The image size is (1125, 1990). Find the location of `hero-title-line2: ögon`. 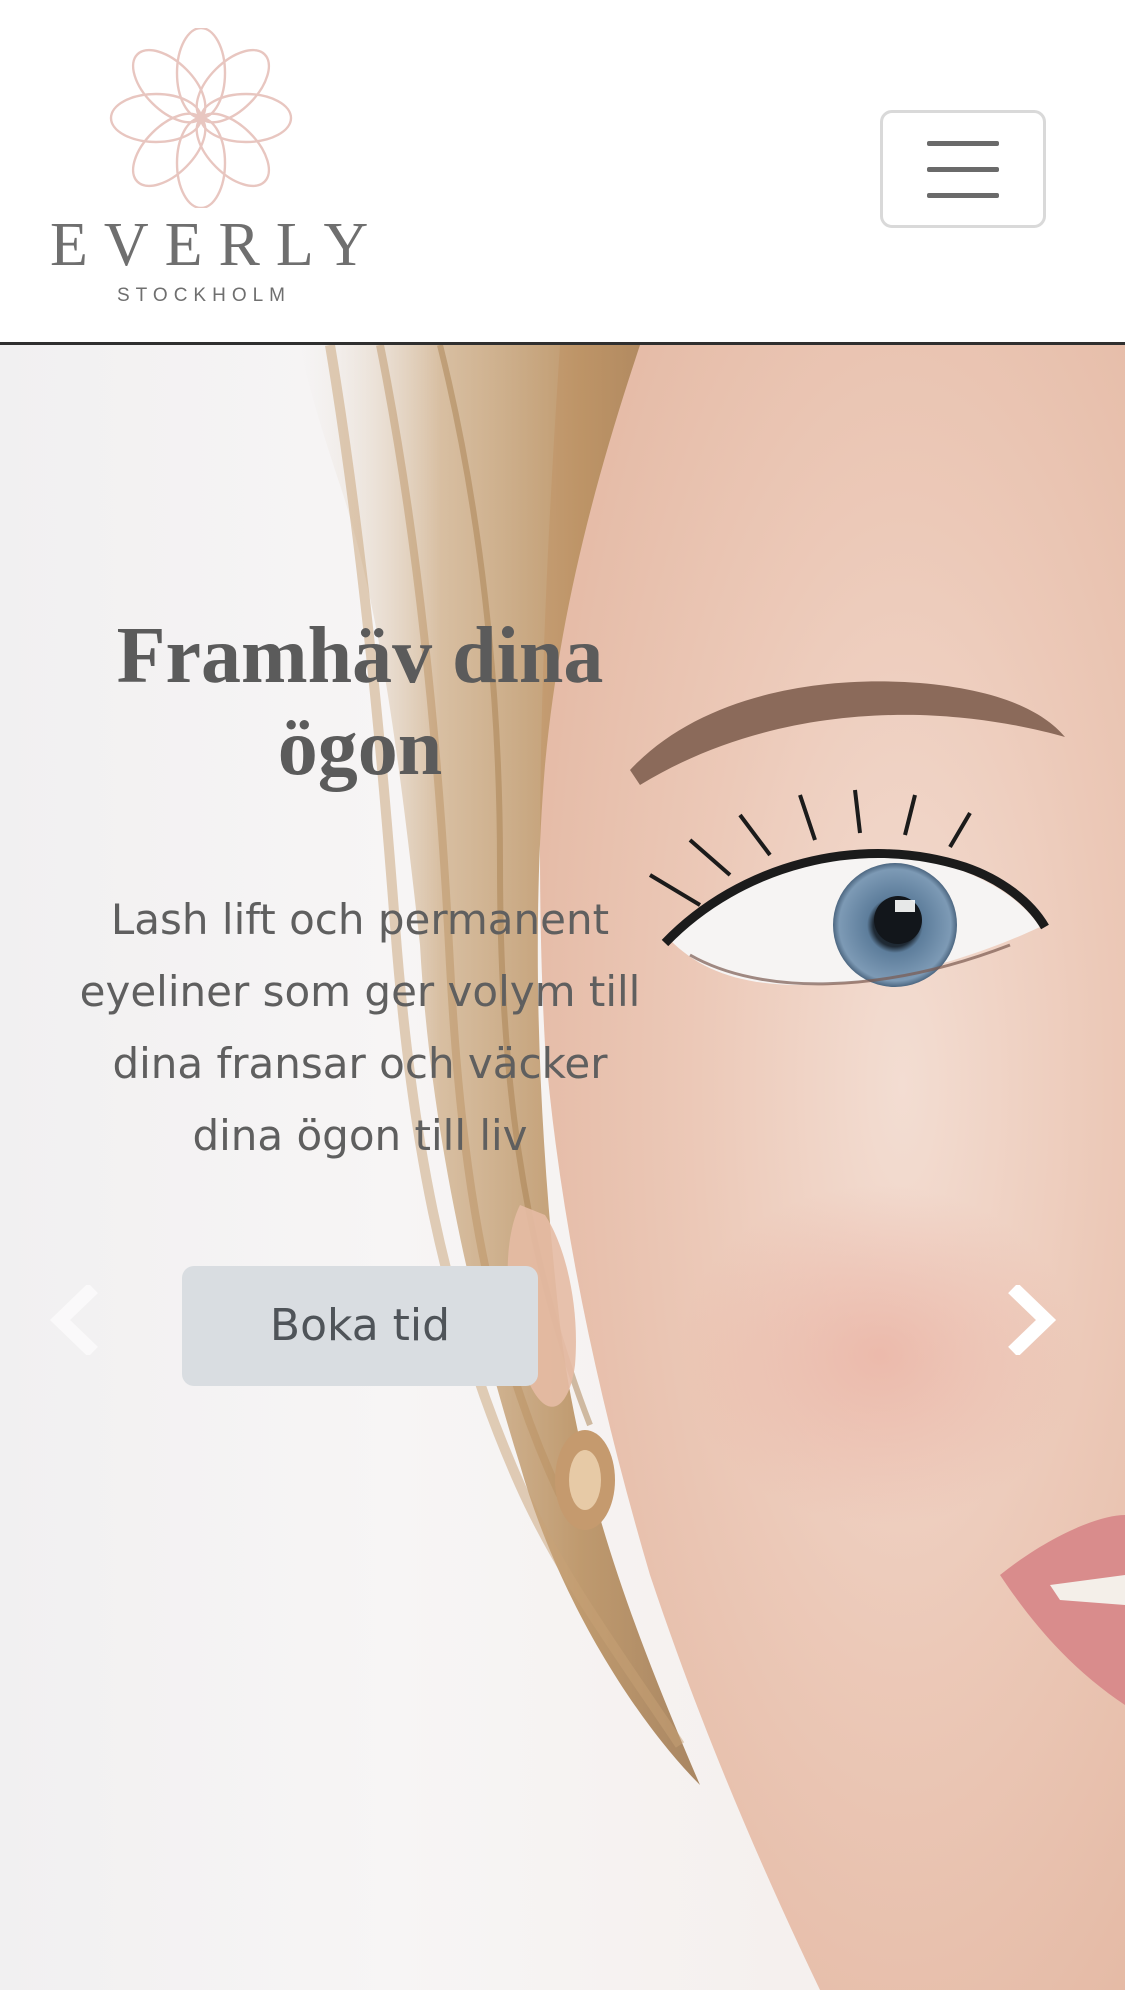

hero-title-line2: ögon is located at coordinates (360, 748).